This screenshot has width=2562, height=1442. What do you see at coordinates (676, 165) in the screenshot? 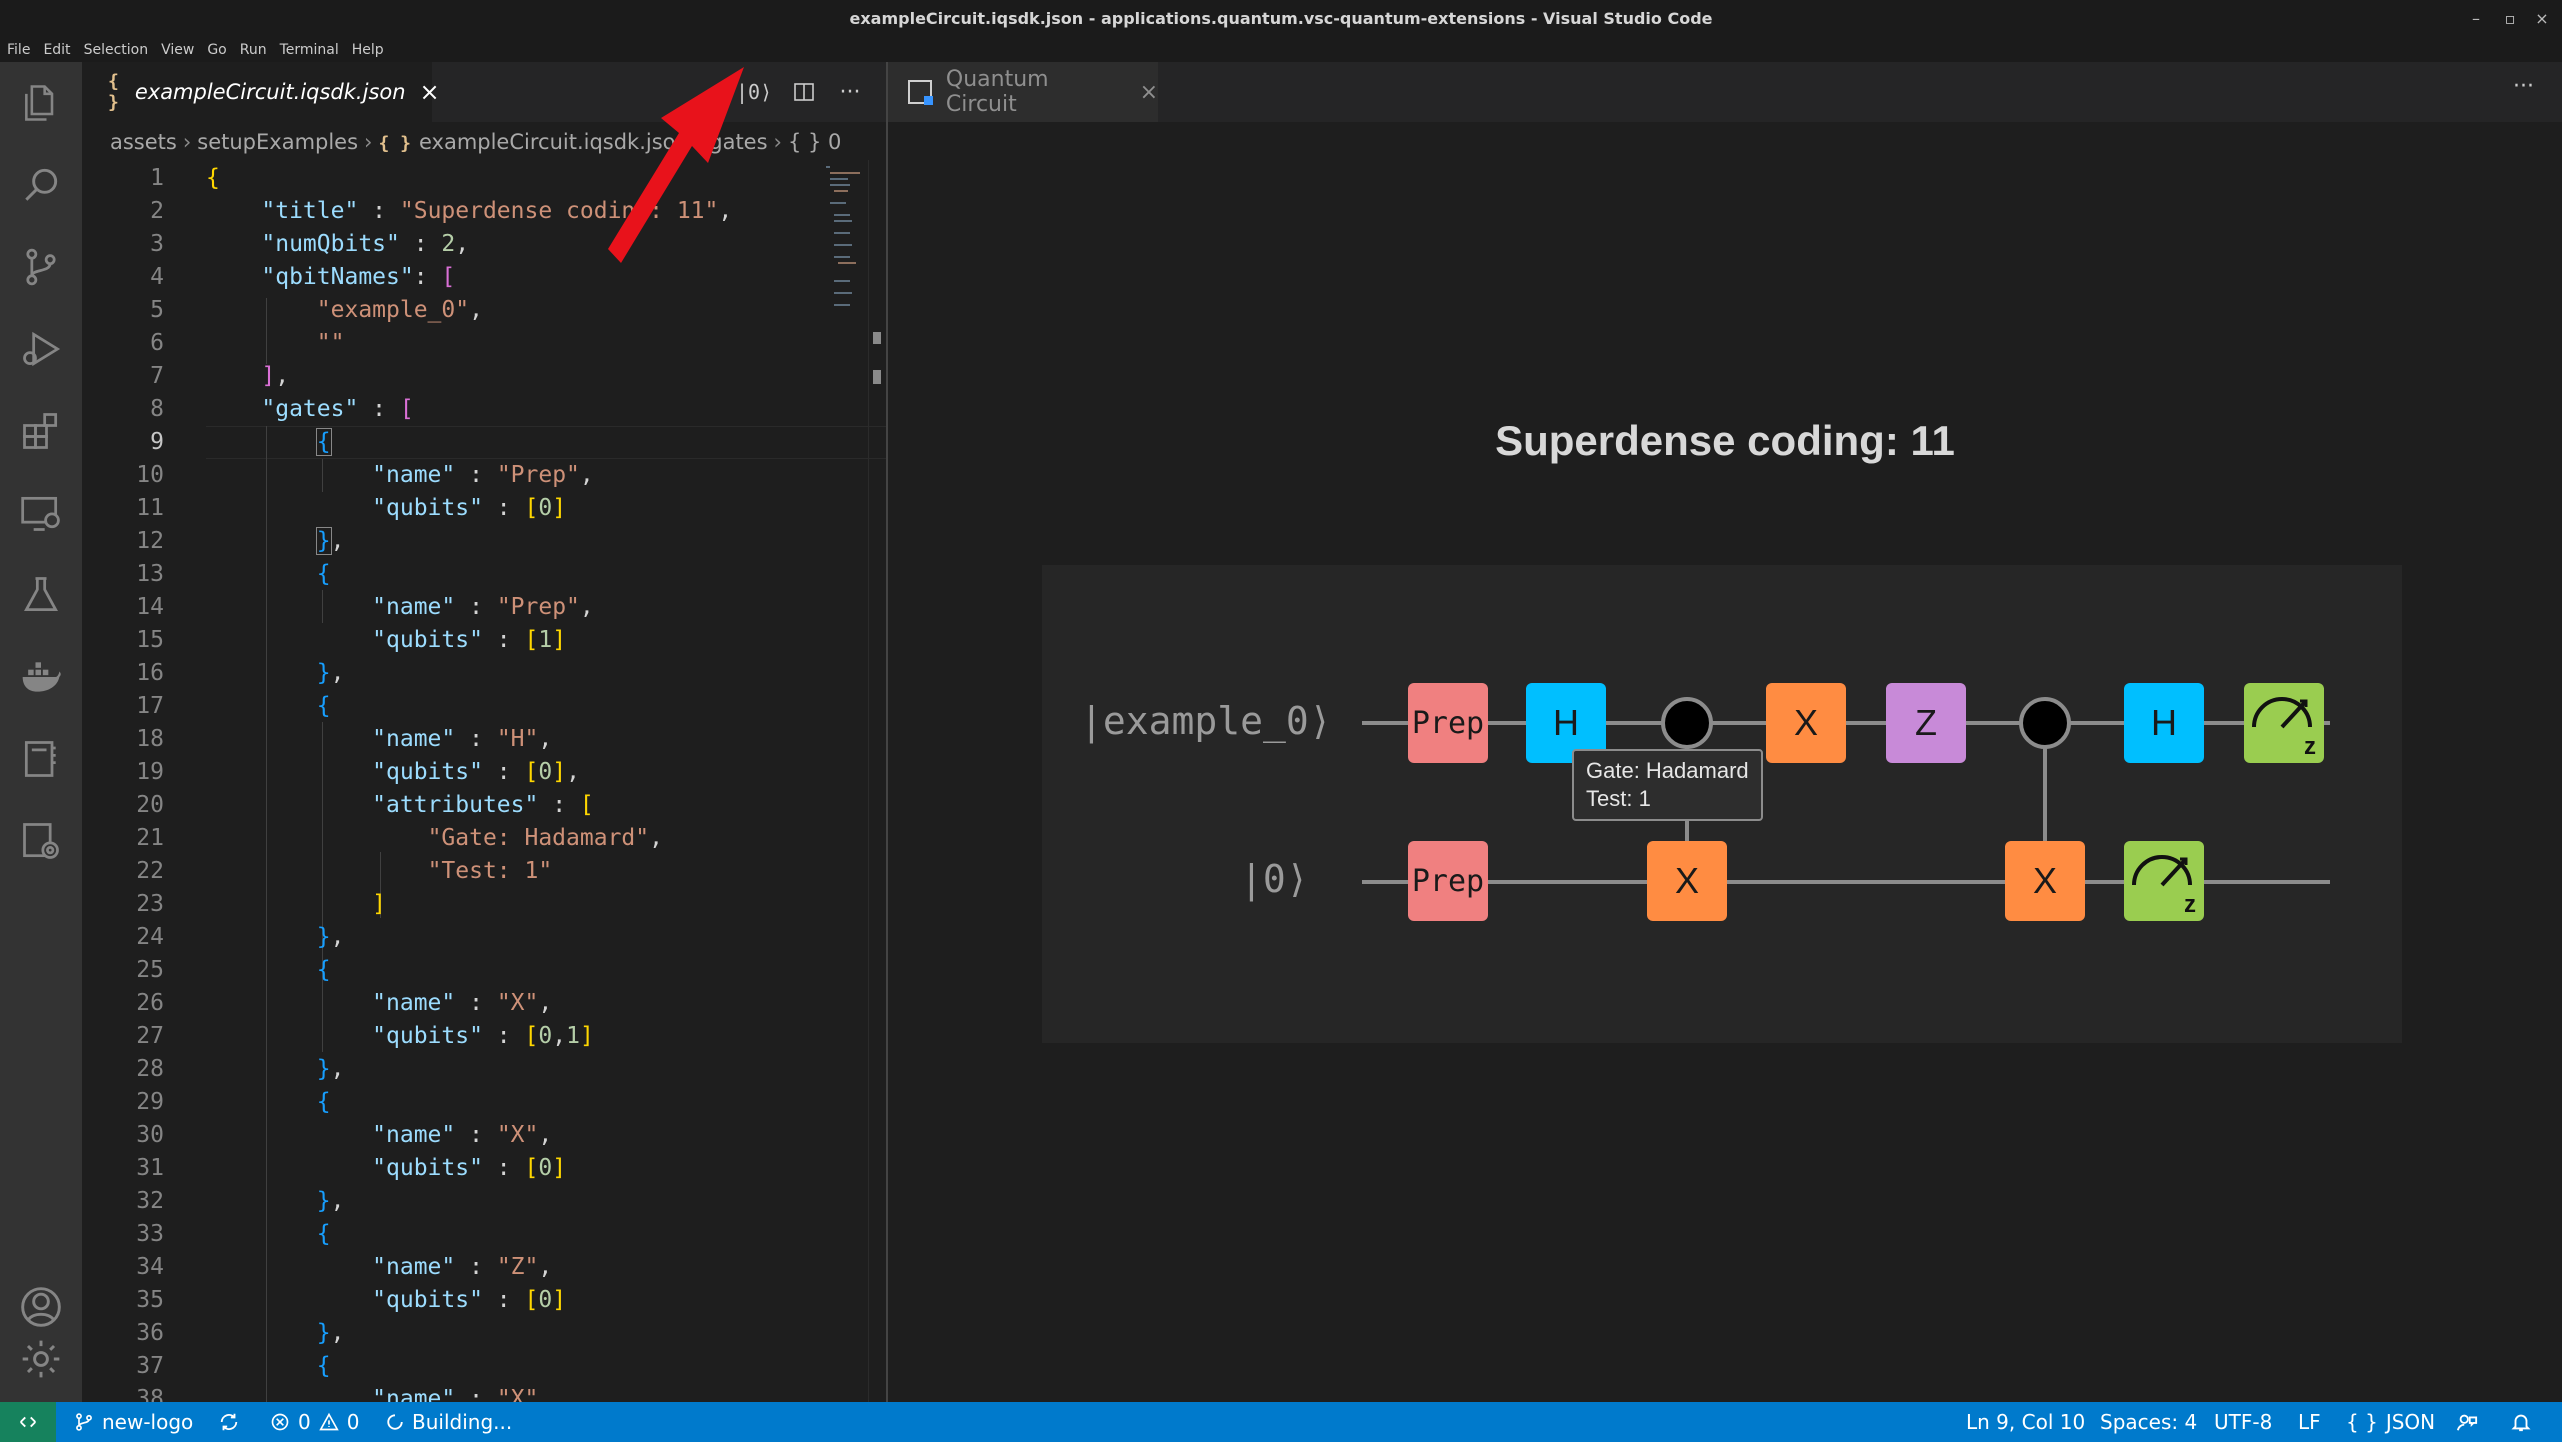
I see `red-arrow-annotation` at bounding box center [676, 165].